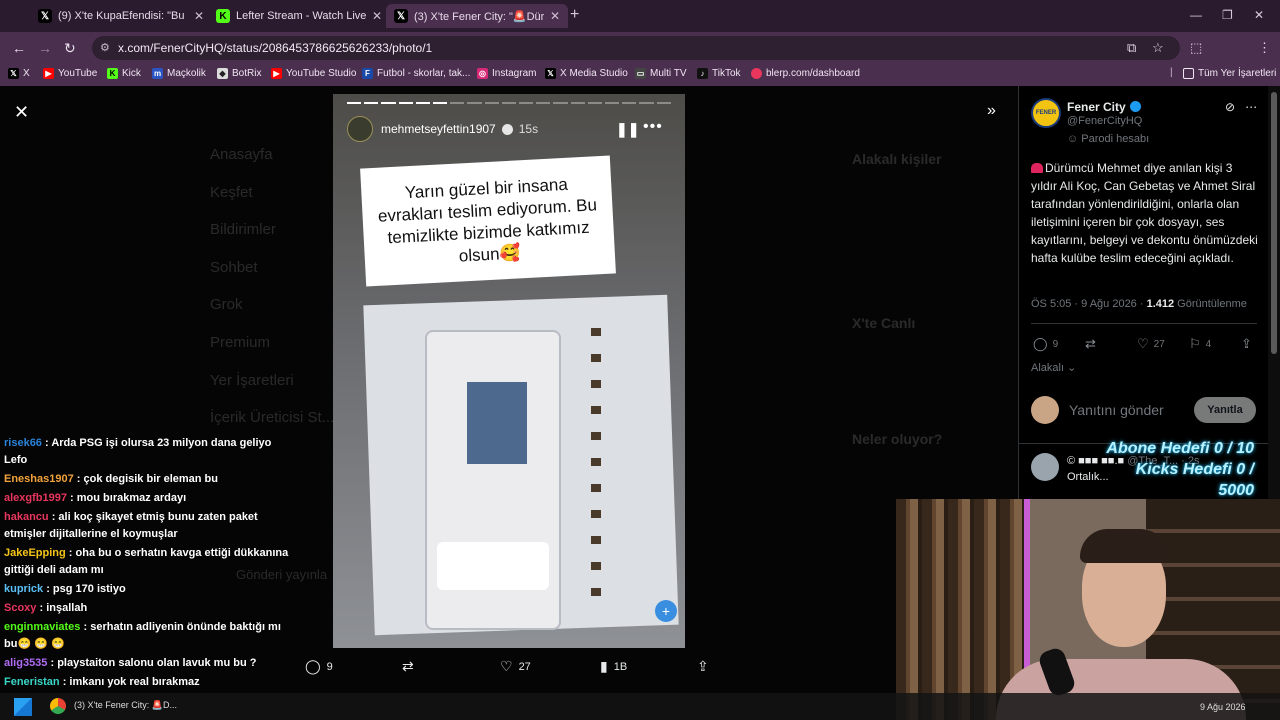 This screenshot has height=720, width=1280. I want to click on forward-icon: →, so click(45, 48).